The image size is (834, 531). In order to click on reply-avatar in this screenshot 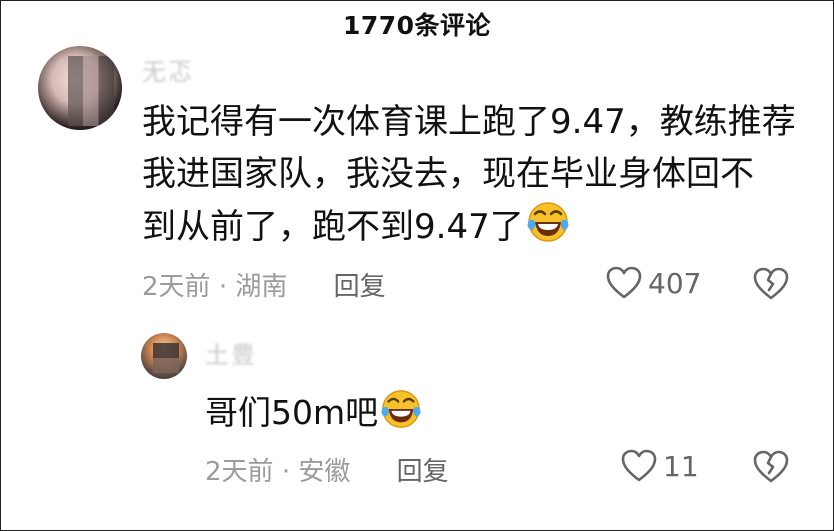, I will do `click(164, 356)`.